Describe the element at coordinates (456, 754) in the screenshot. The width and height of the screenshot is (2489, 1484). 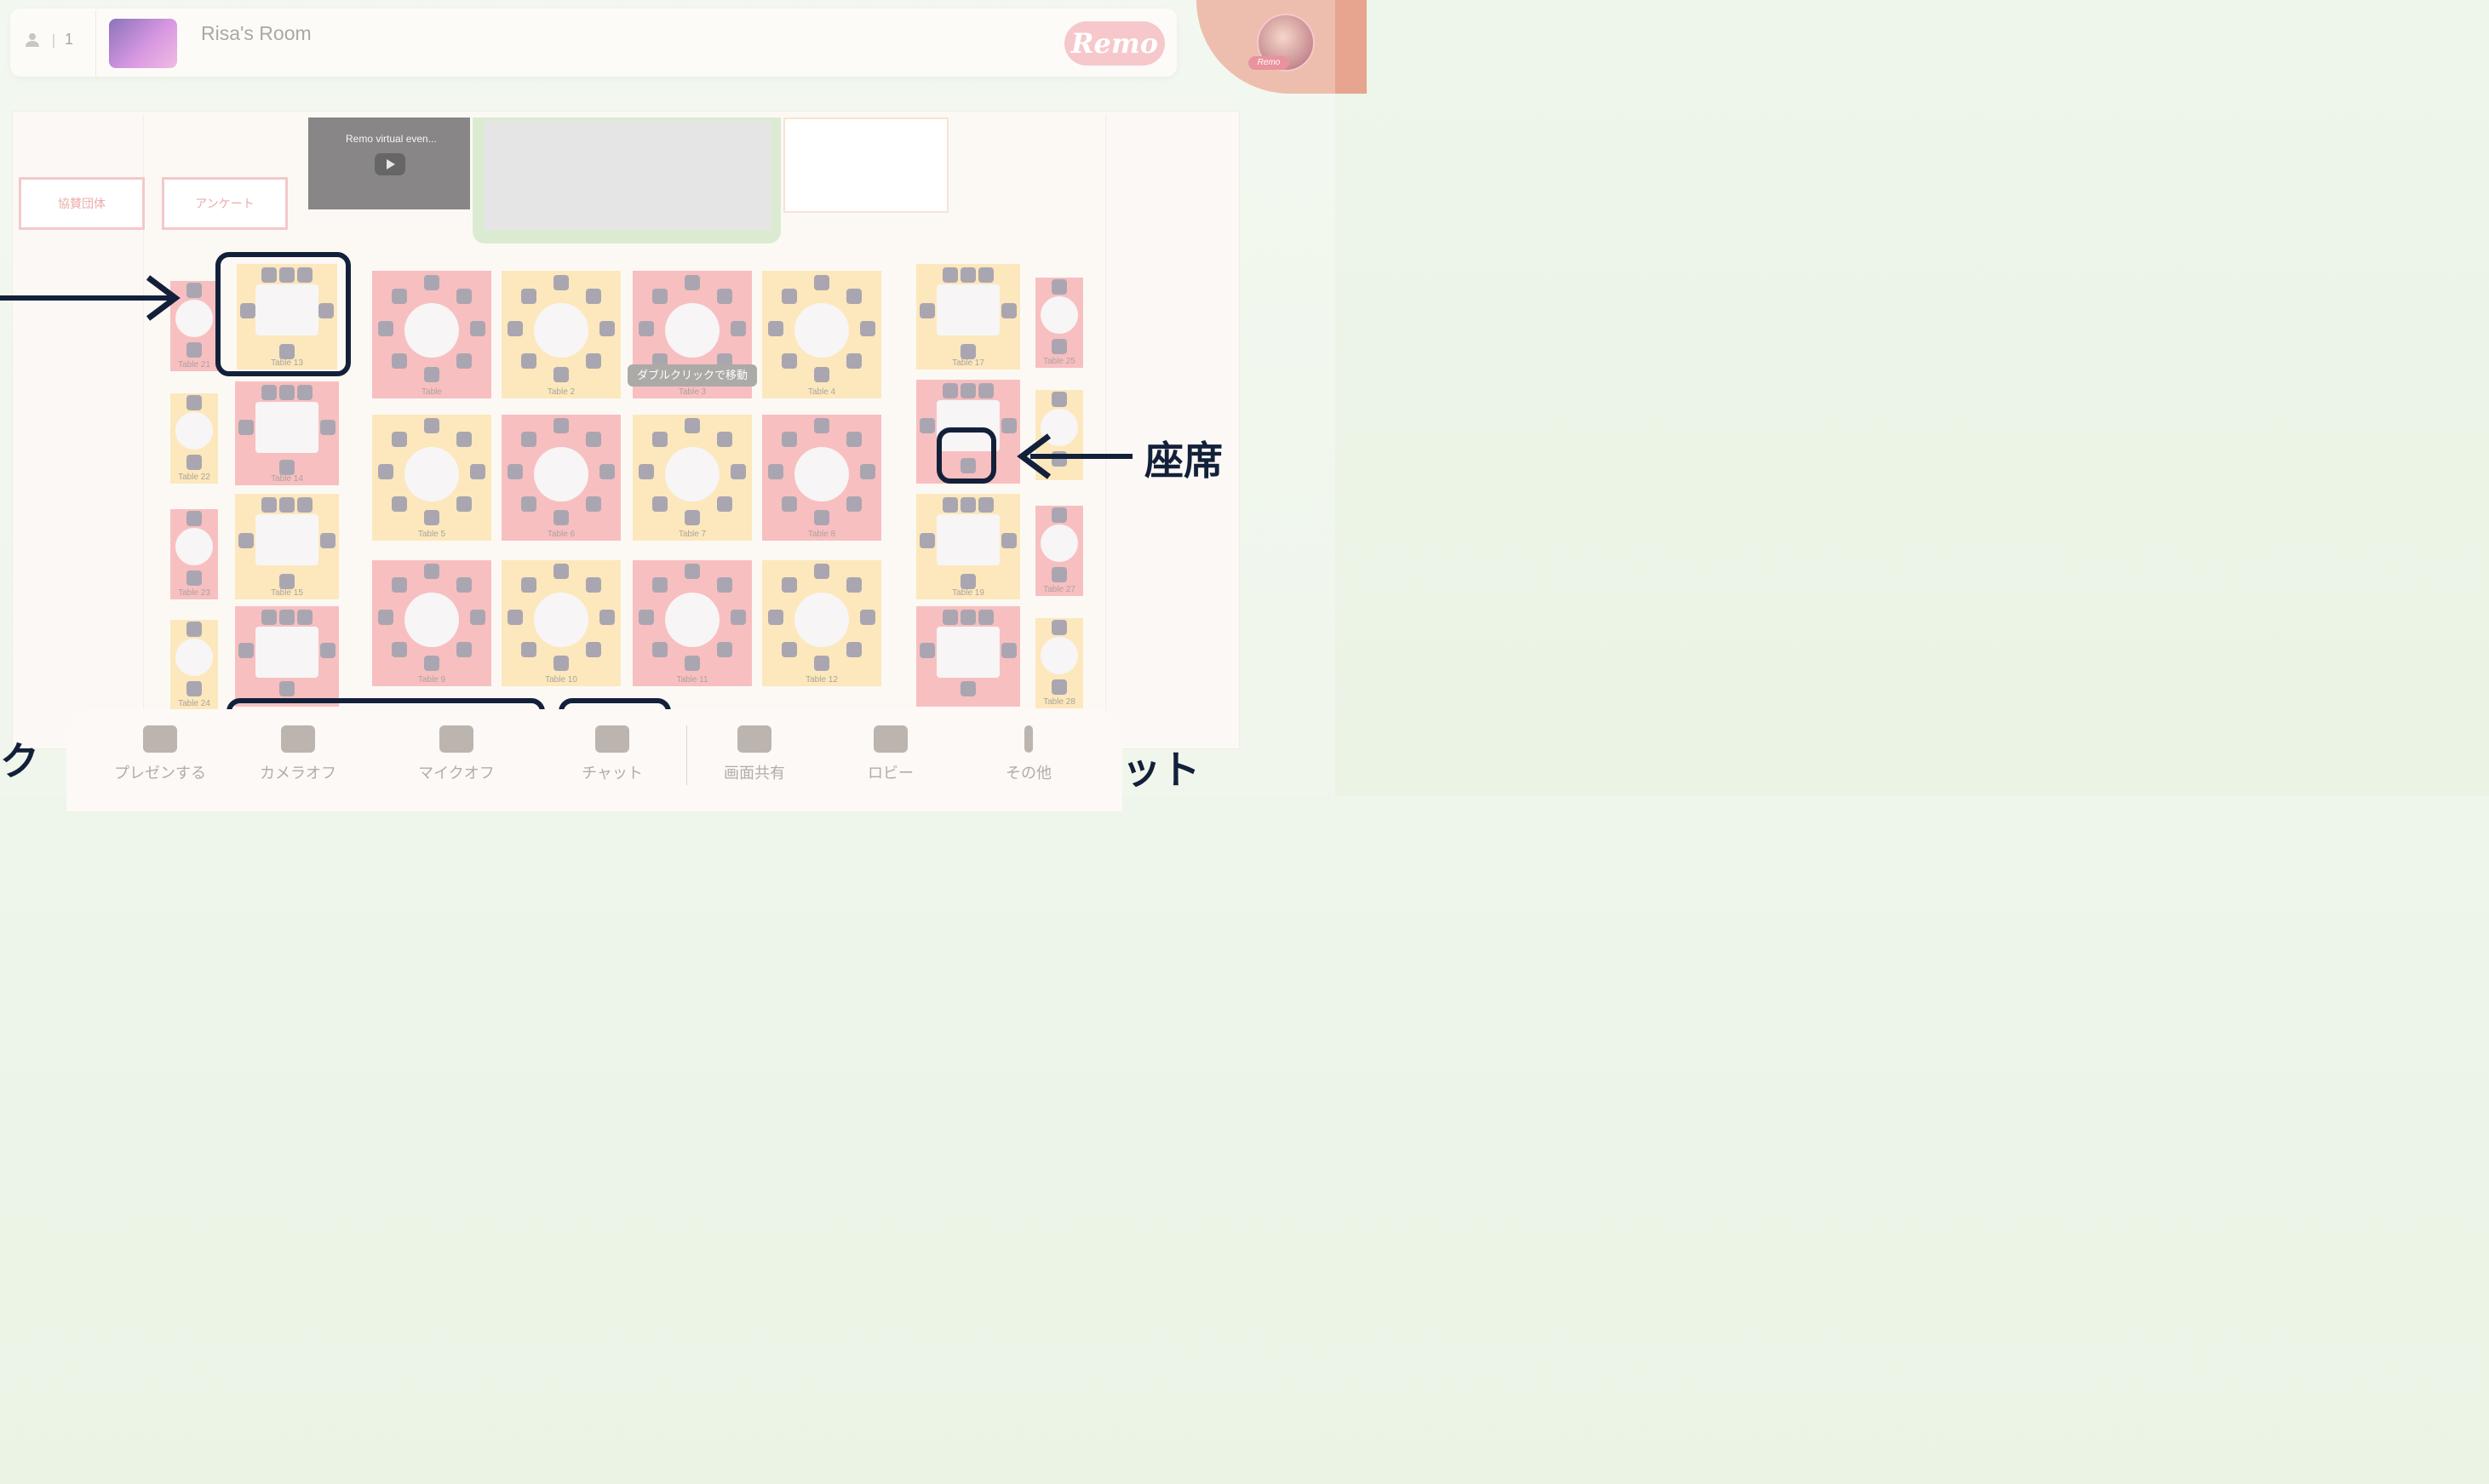
I see `mic-off-button: マイクオフ` at that location.